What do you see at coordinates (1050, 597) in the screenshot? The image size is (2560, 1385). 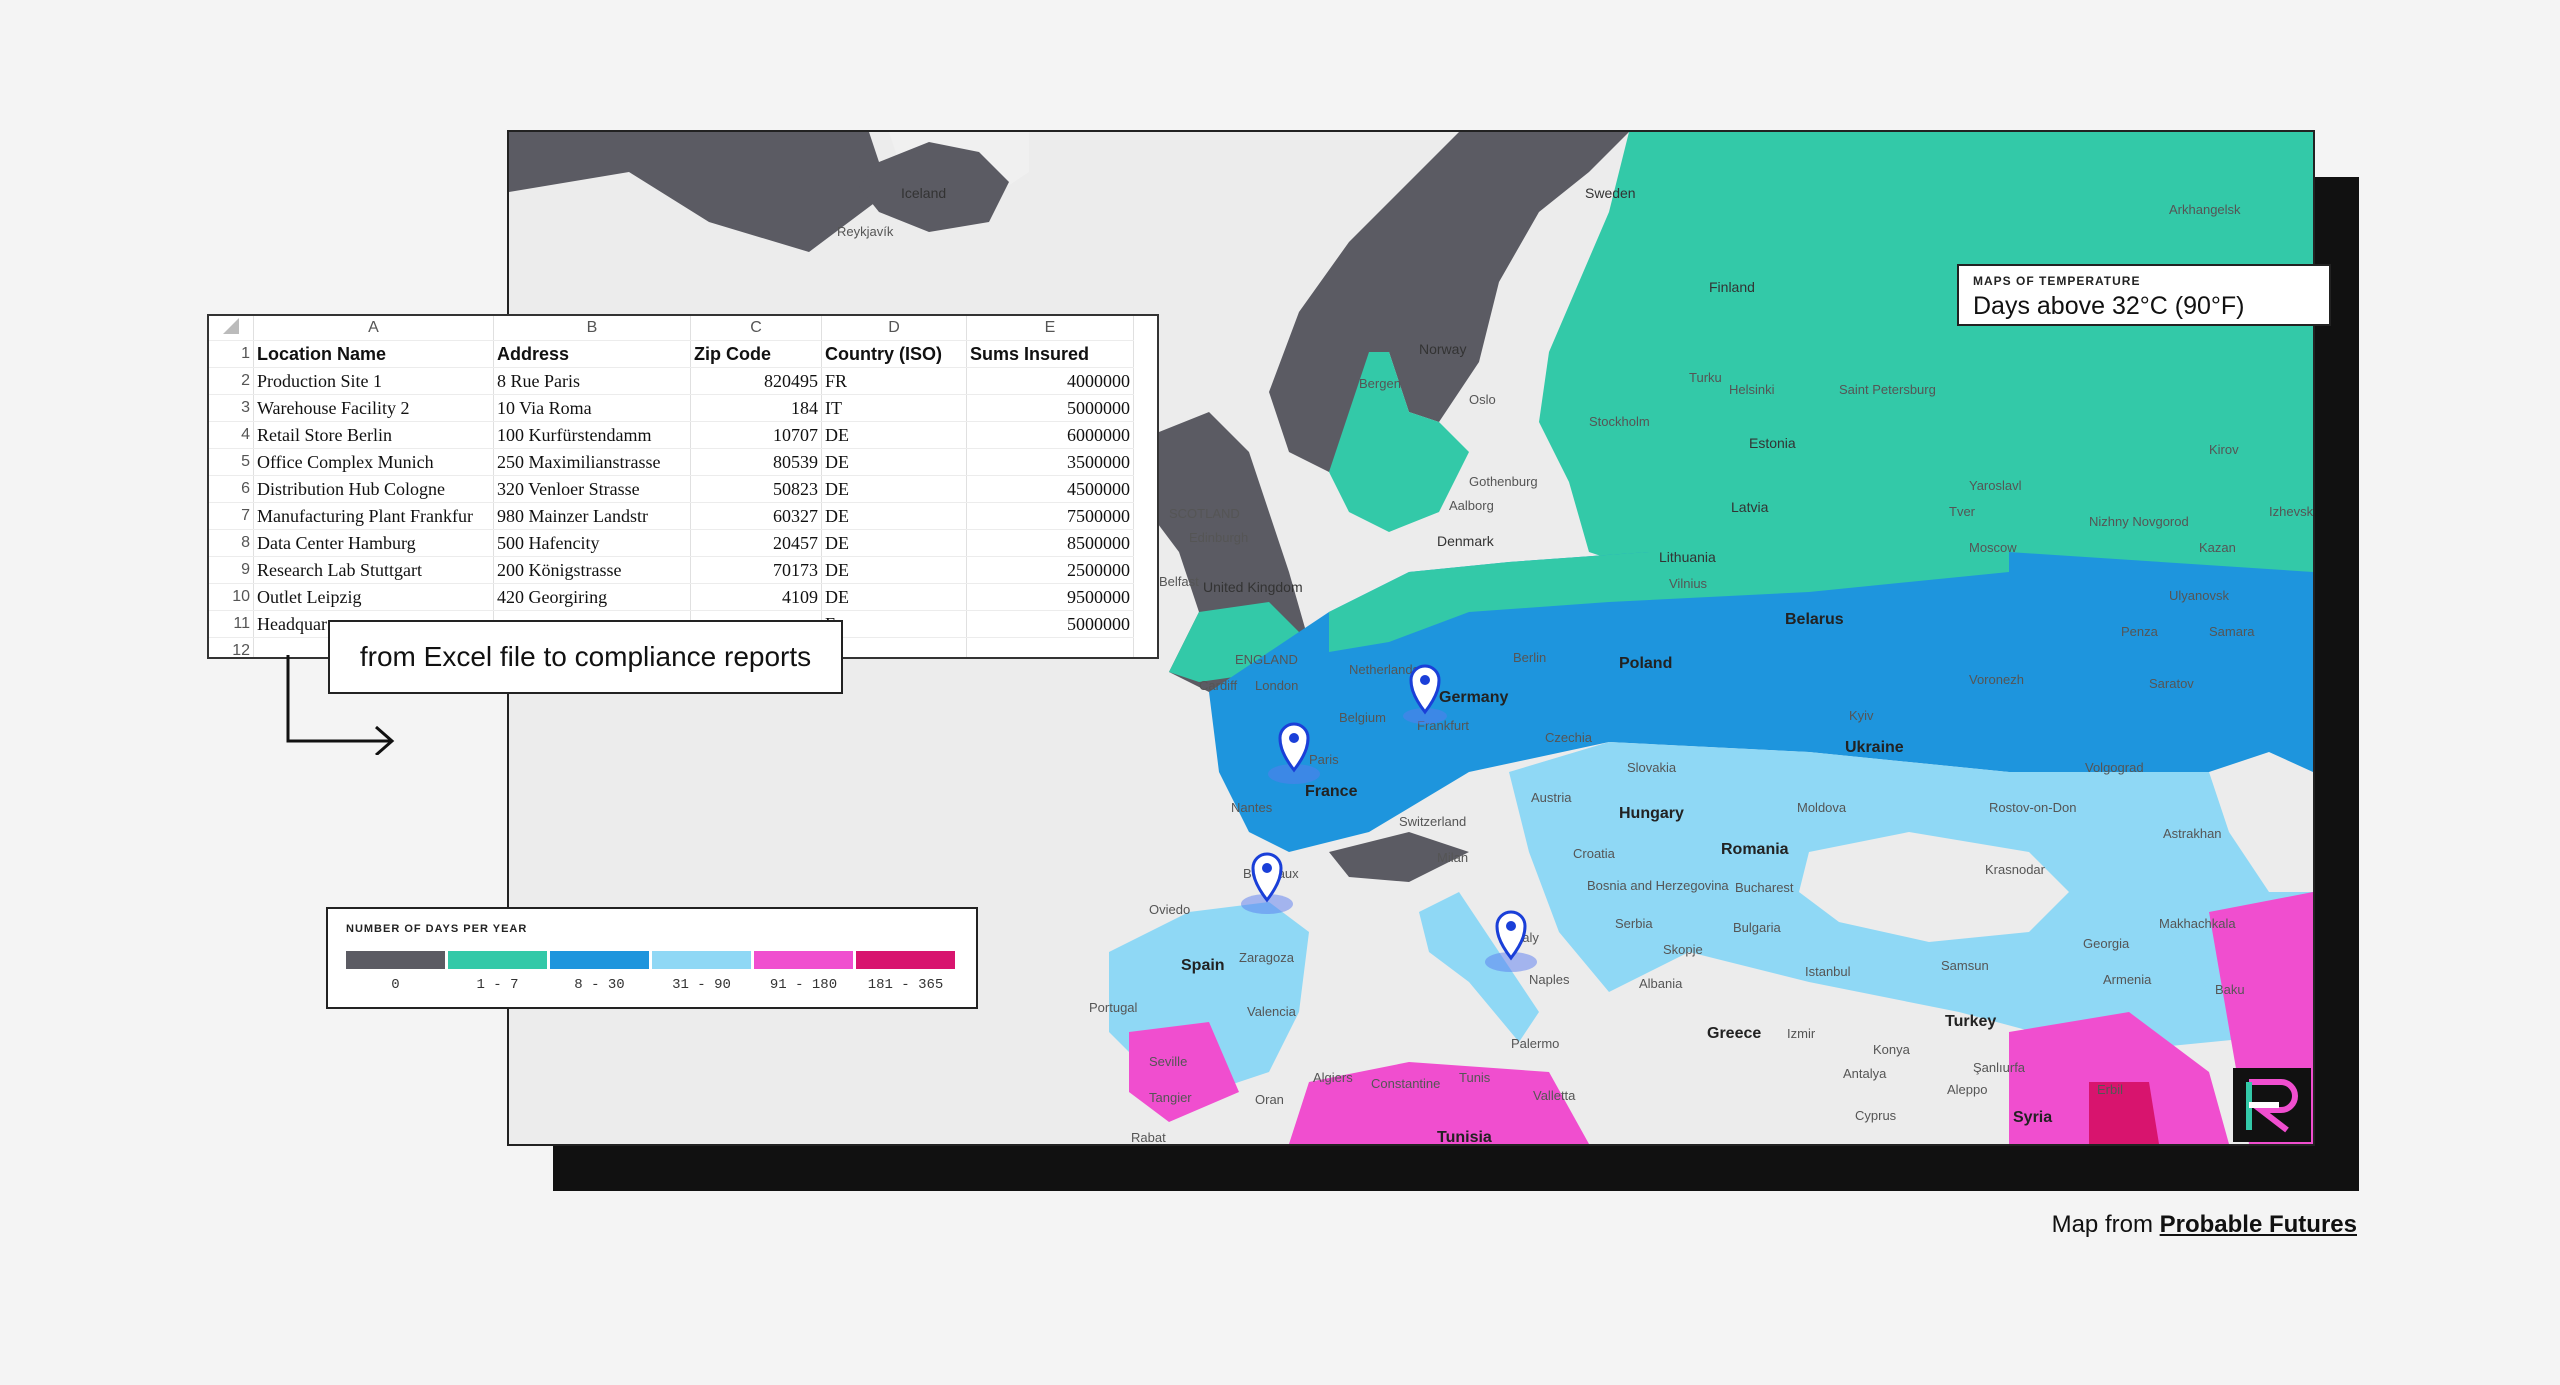 I see `cell: 9500000` at bounding box center [1050, 597].